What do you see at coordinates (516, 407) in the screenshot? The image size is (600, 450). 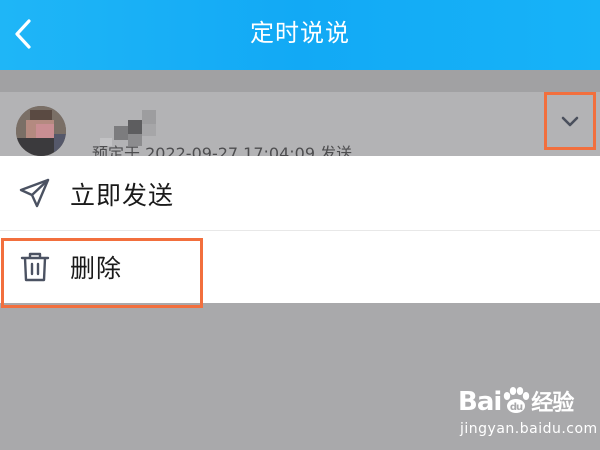 I see `svg-text: du` at bounding box center [516, 407].